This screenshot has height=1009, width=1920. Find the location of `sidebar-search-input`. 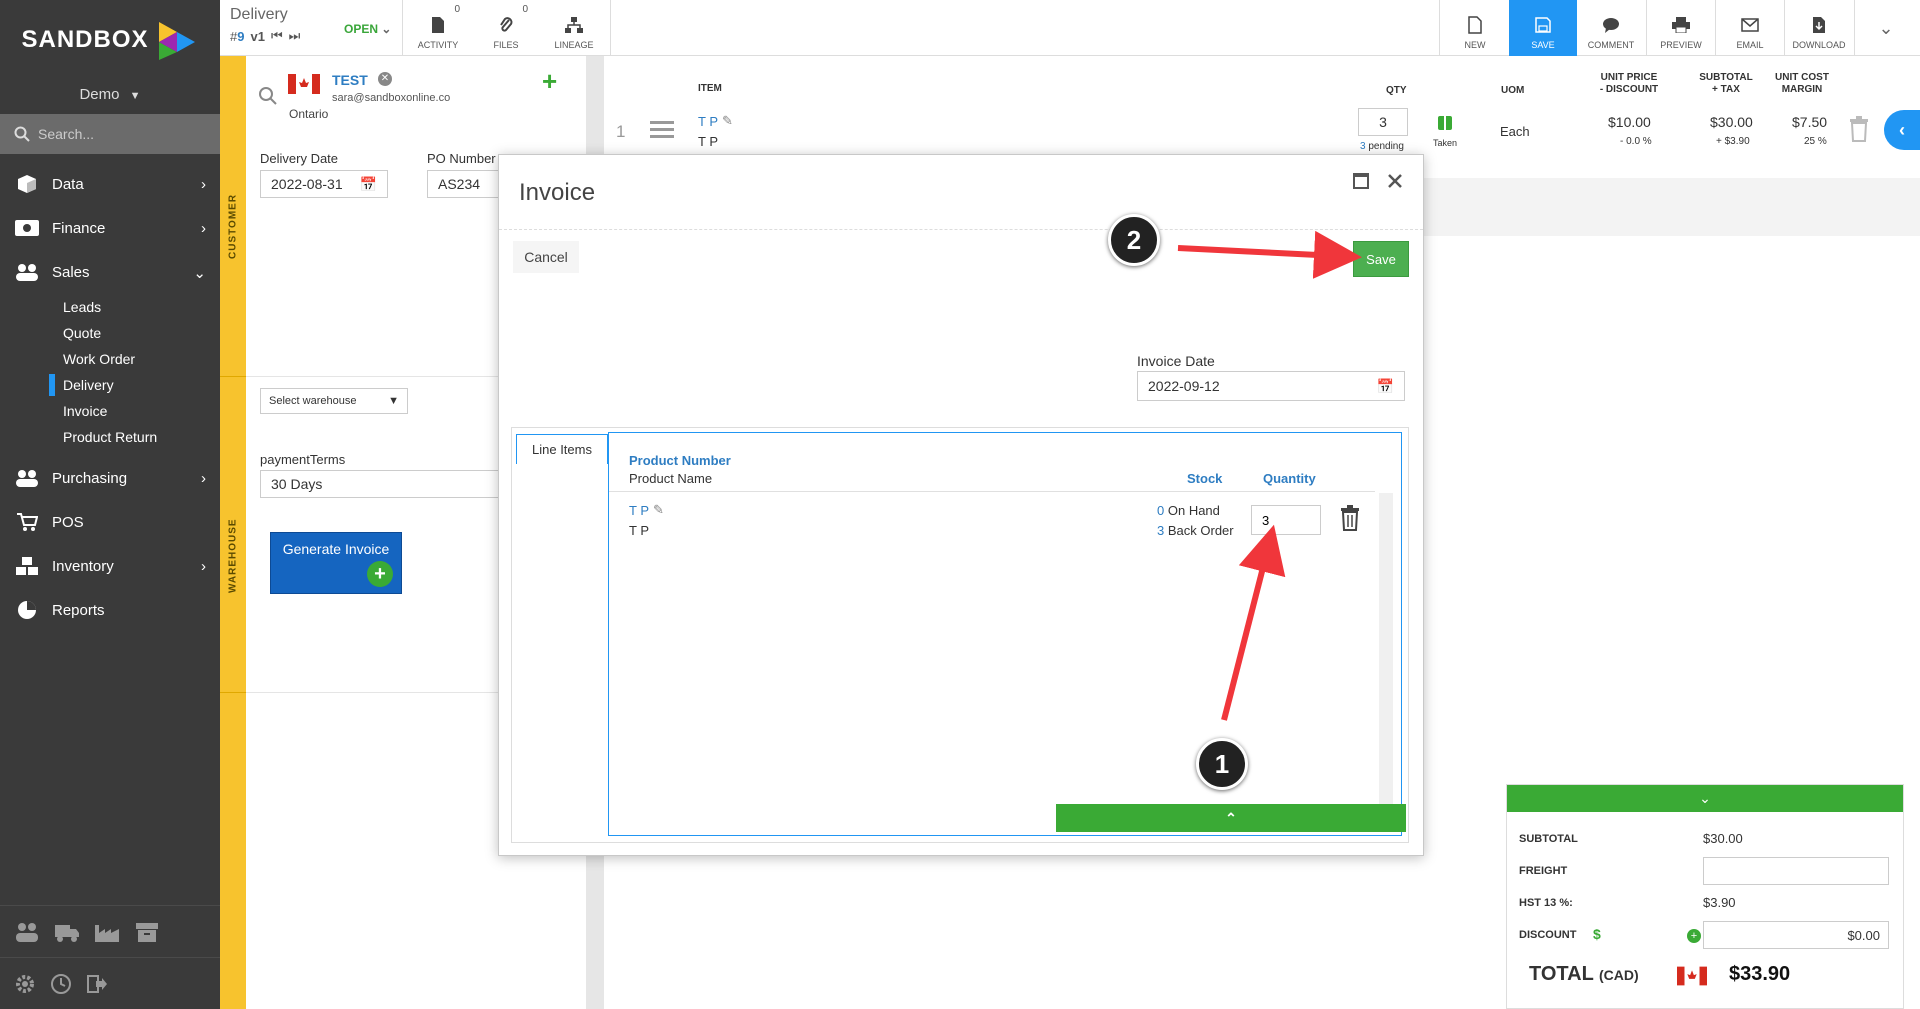

sidebar-search-input is located at coordinates (118, 134).